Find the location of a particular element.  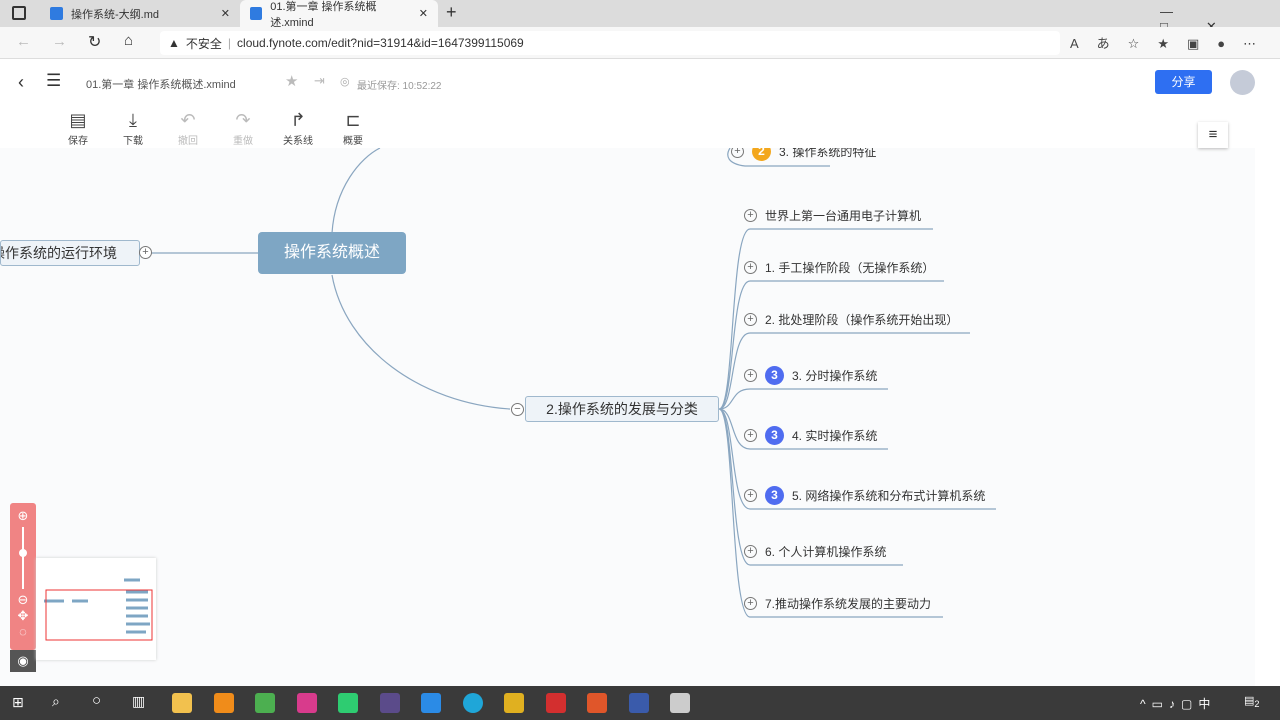

task-view-icon: ▥ is located at coordinates (138, 701).